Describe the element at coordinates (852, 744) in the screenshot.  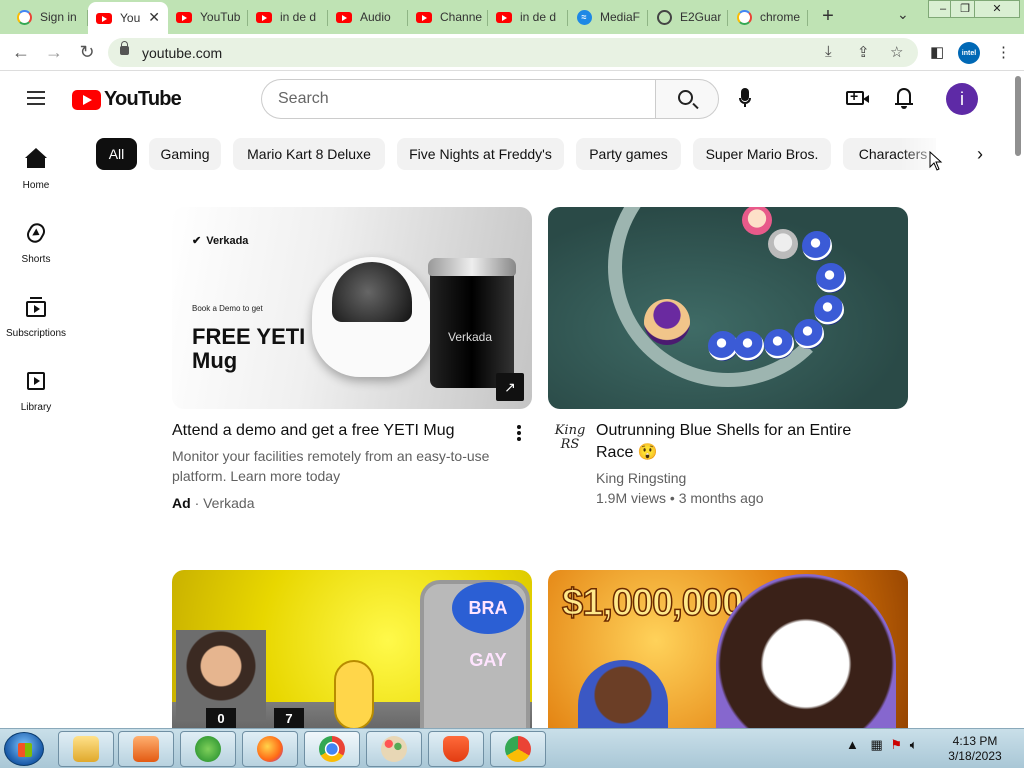
I see `show-hidden-icons-icon: ▲` at that location.